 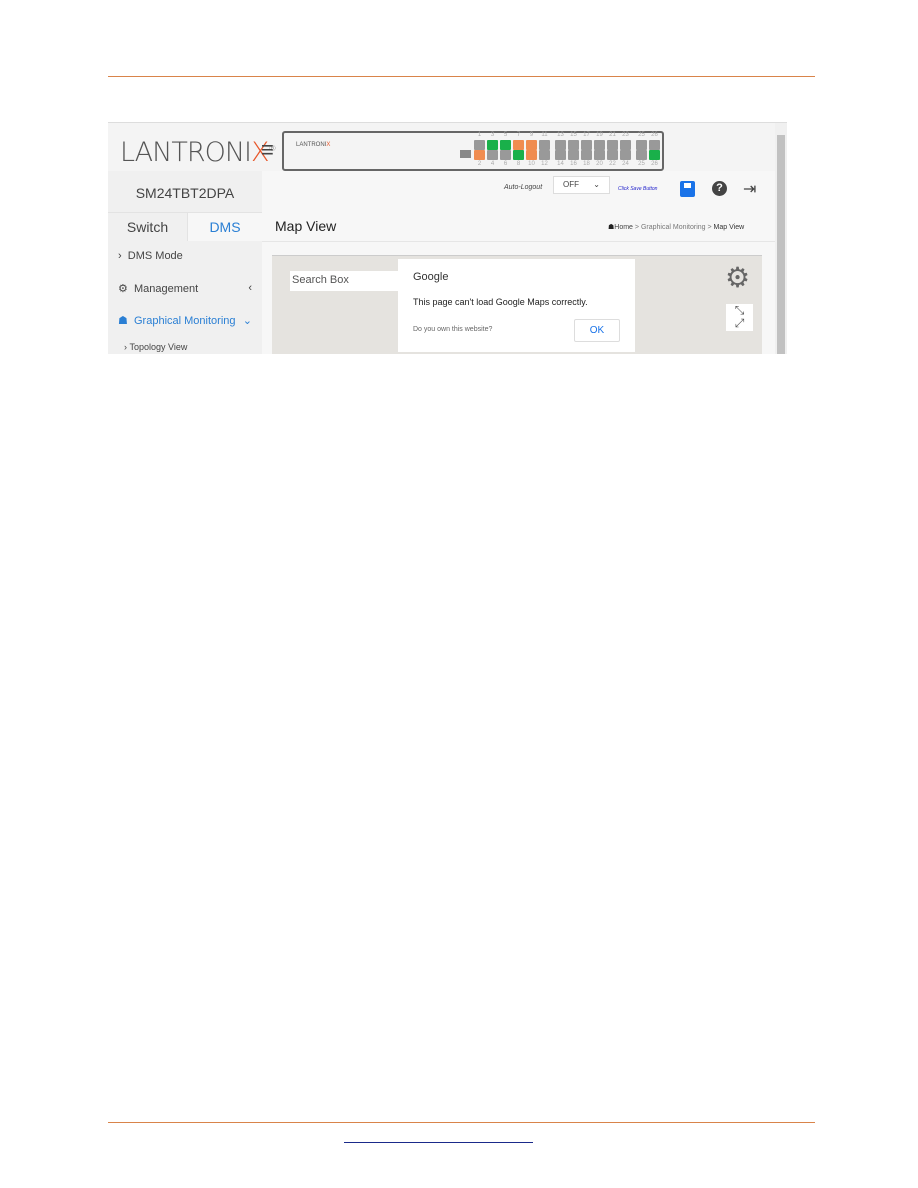 What do you see at coordinates (612, 135) in the screenshot?
I see `port-number: 21` at bounding box center [612, 135].